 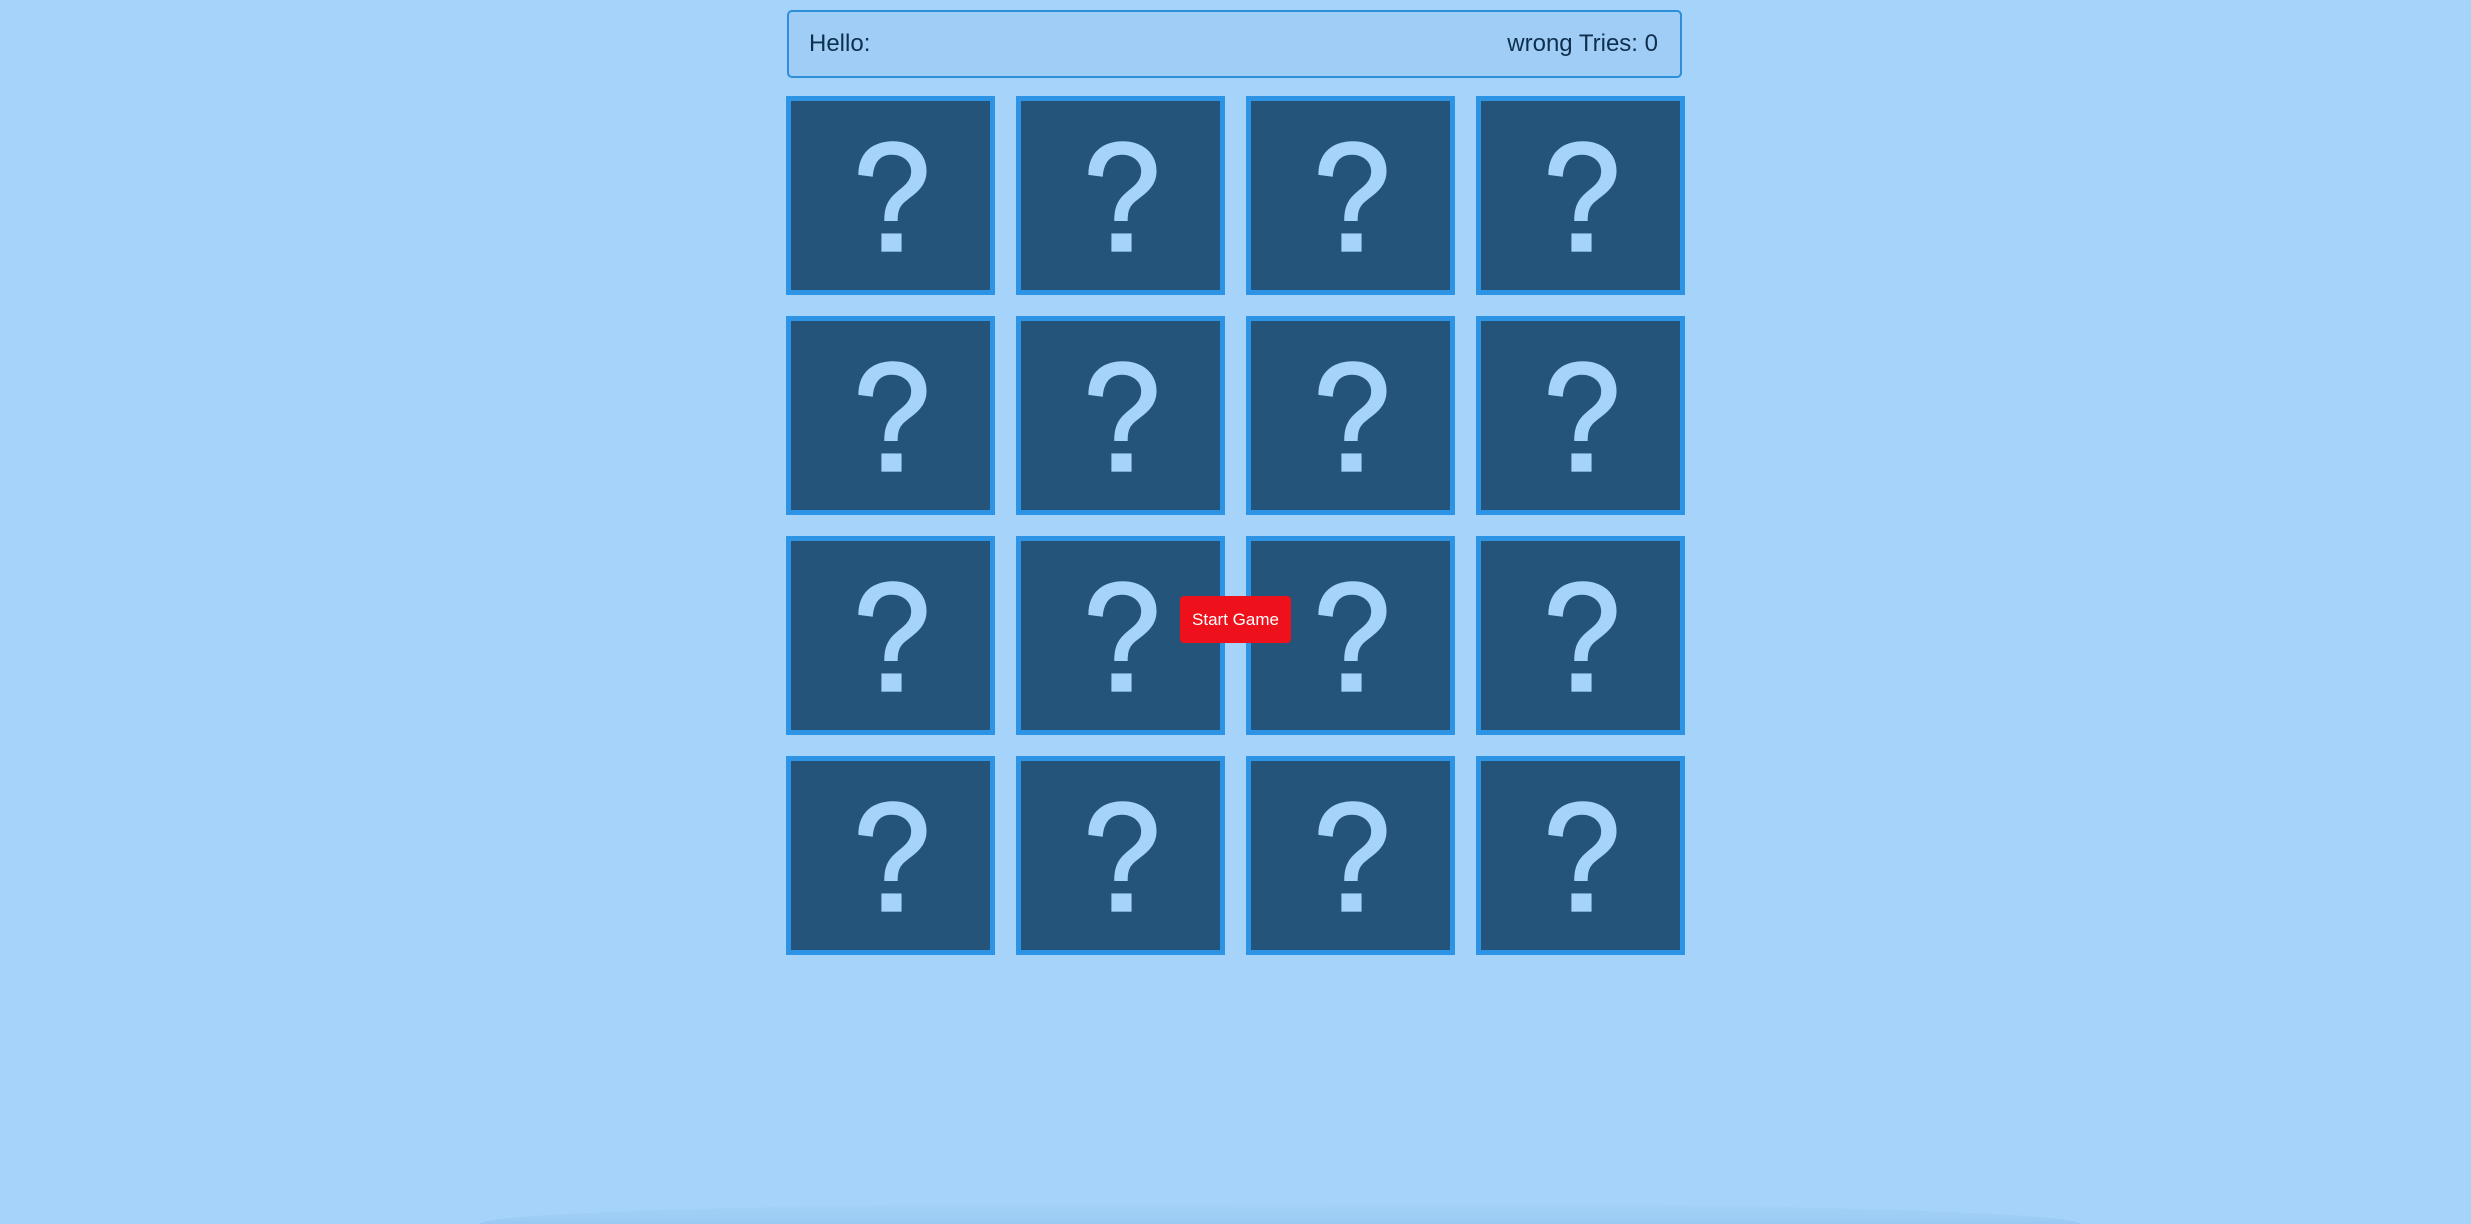 I want to click on start-game-button: Start Game, so click(x=1235, y=619).